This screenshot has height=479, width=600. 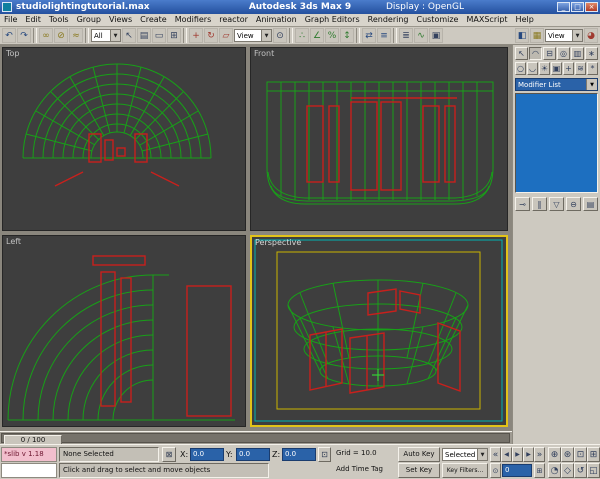 I want to click on go-to-start-button: «, so click(x=495, y=454).